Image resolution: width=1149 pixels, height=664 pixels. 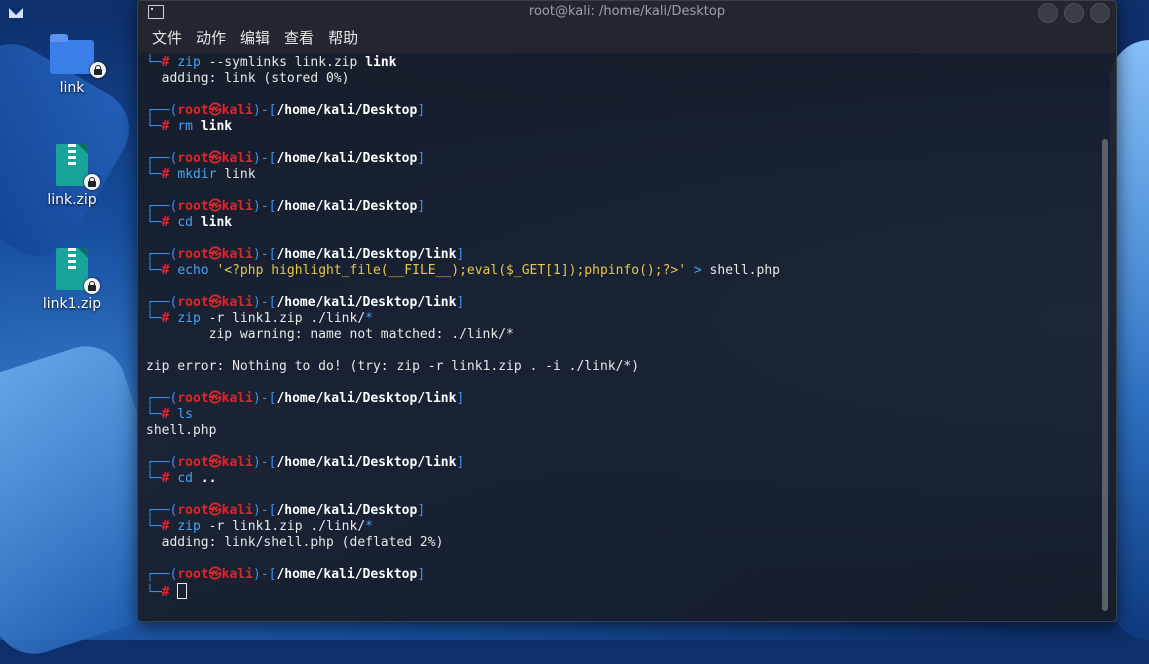 I want to click on window-title: root@kali: /home/kali/Desktop, so click(x=627, y=11).